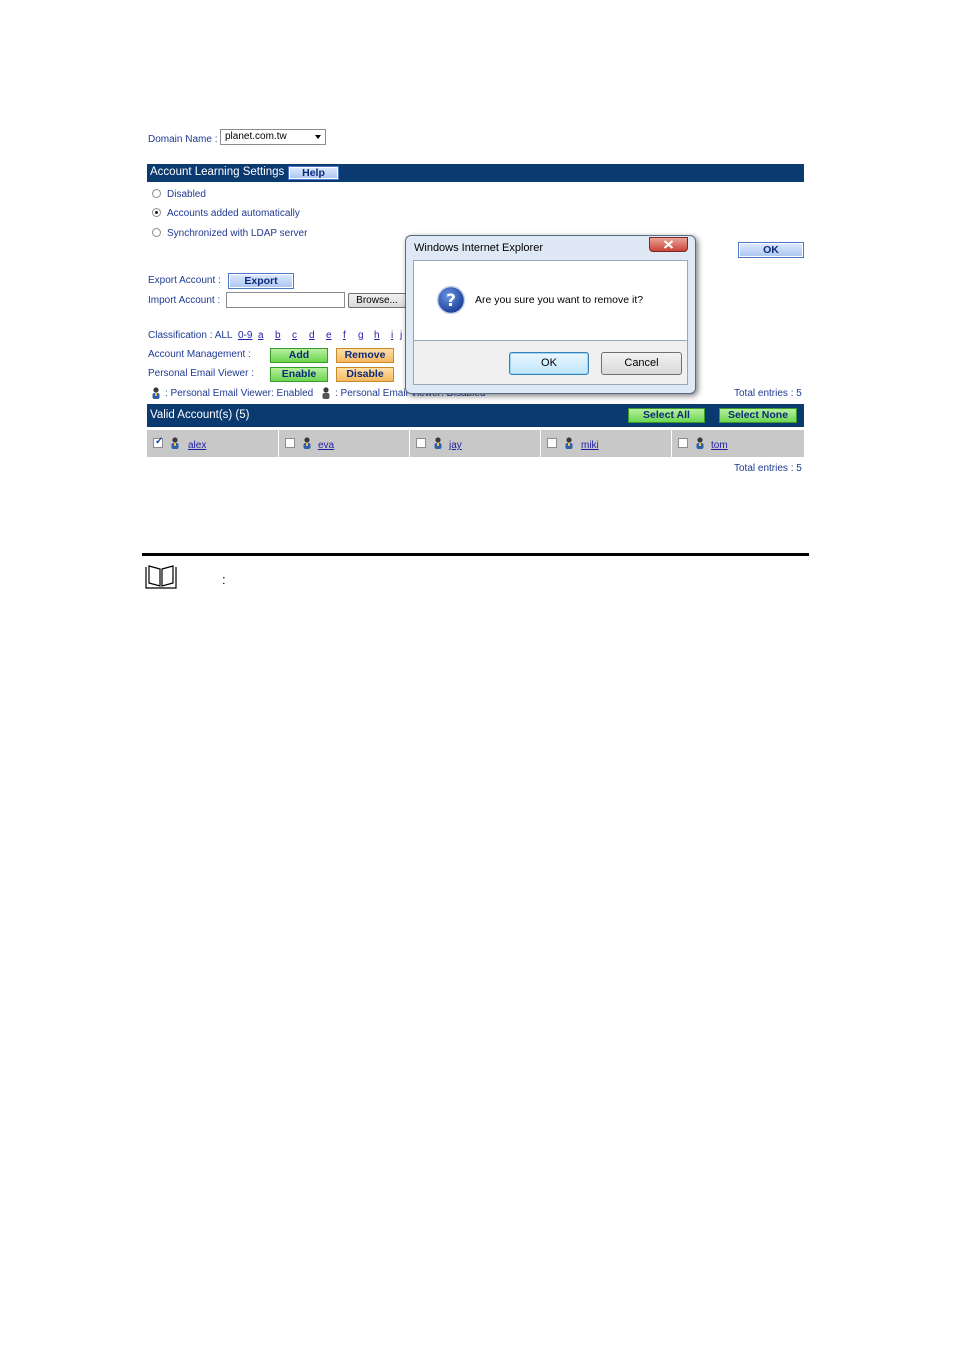 This screenshot has width=954, height=1350. What do you see at coordinates (475, 554) in the screenshot?
I see `note-divider` at bounding box center [475, 554].